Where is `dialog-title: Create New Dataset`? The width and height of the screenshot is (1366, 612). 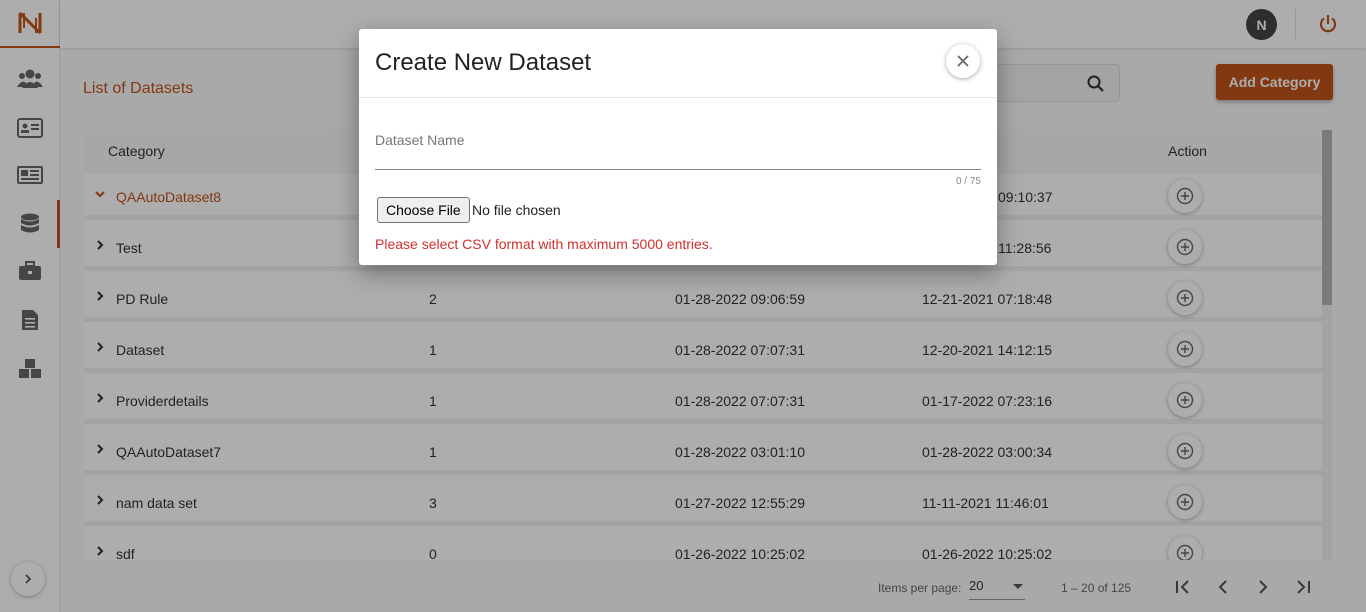
dialog-title: Create New Dataset is located at coordinates (483, 62).